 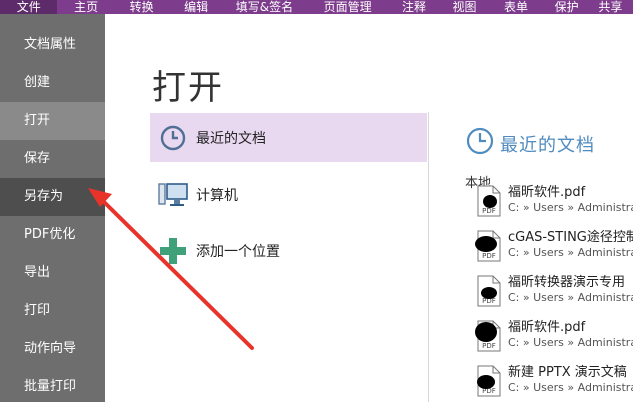 What do you see at coordinates (567, 282) in the screenshot?
I see `file-name: 福昕转换器演示专用` at bounding box center [567, 282].